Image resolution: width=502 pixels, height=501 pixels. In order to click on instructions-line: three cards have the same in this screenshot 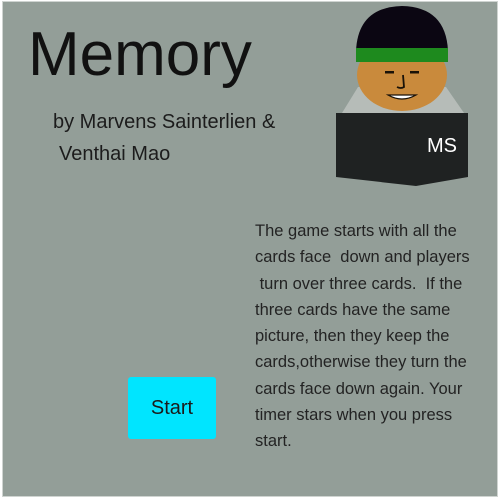, I will do `click(353, 309)`.